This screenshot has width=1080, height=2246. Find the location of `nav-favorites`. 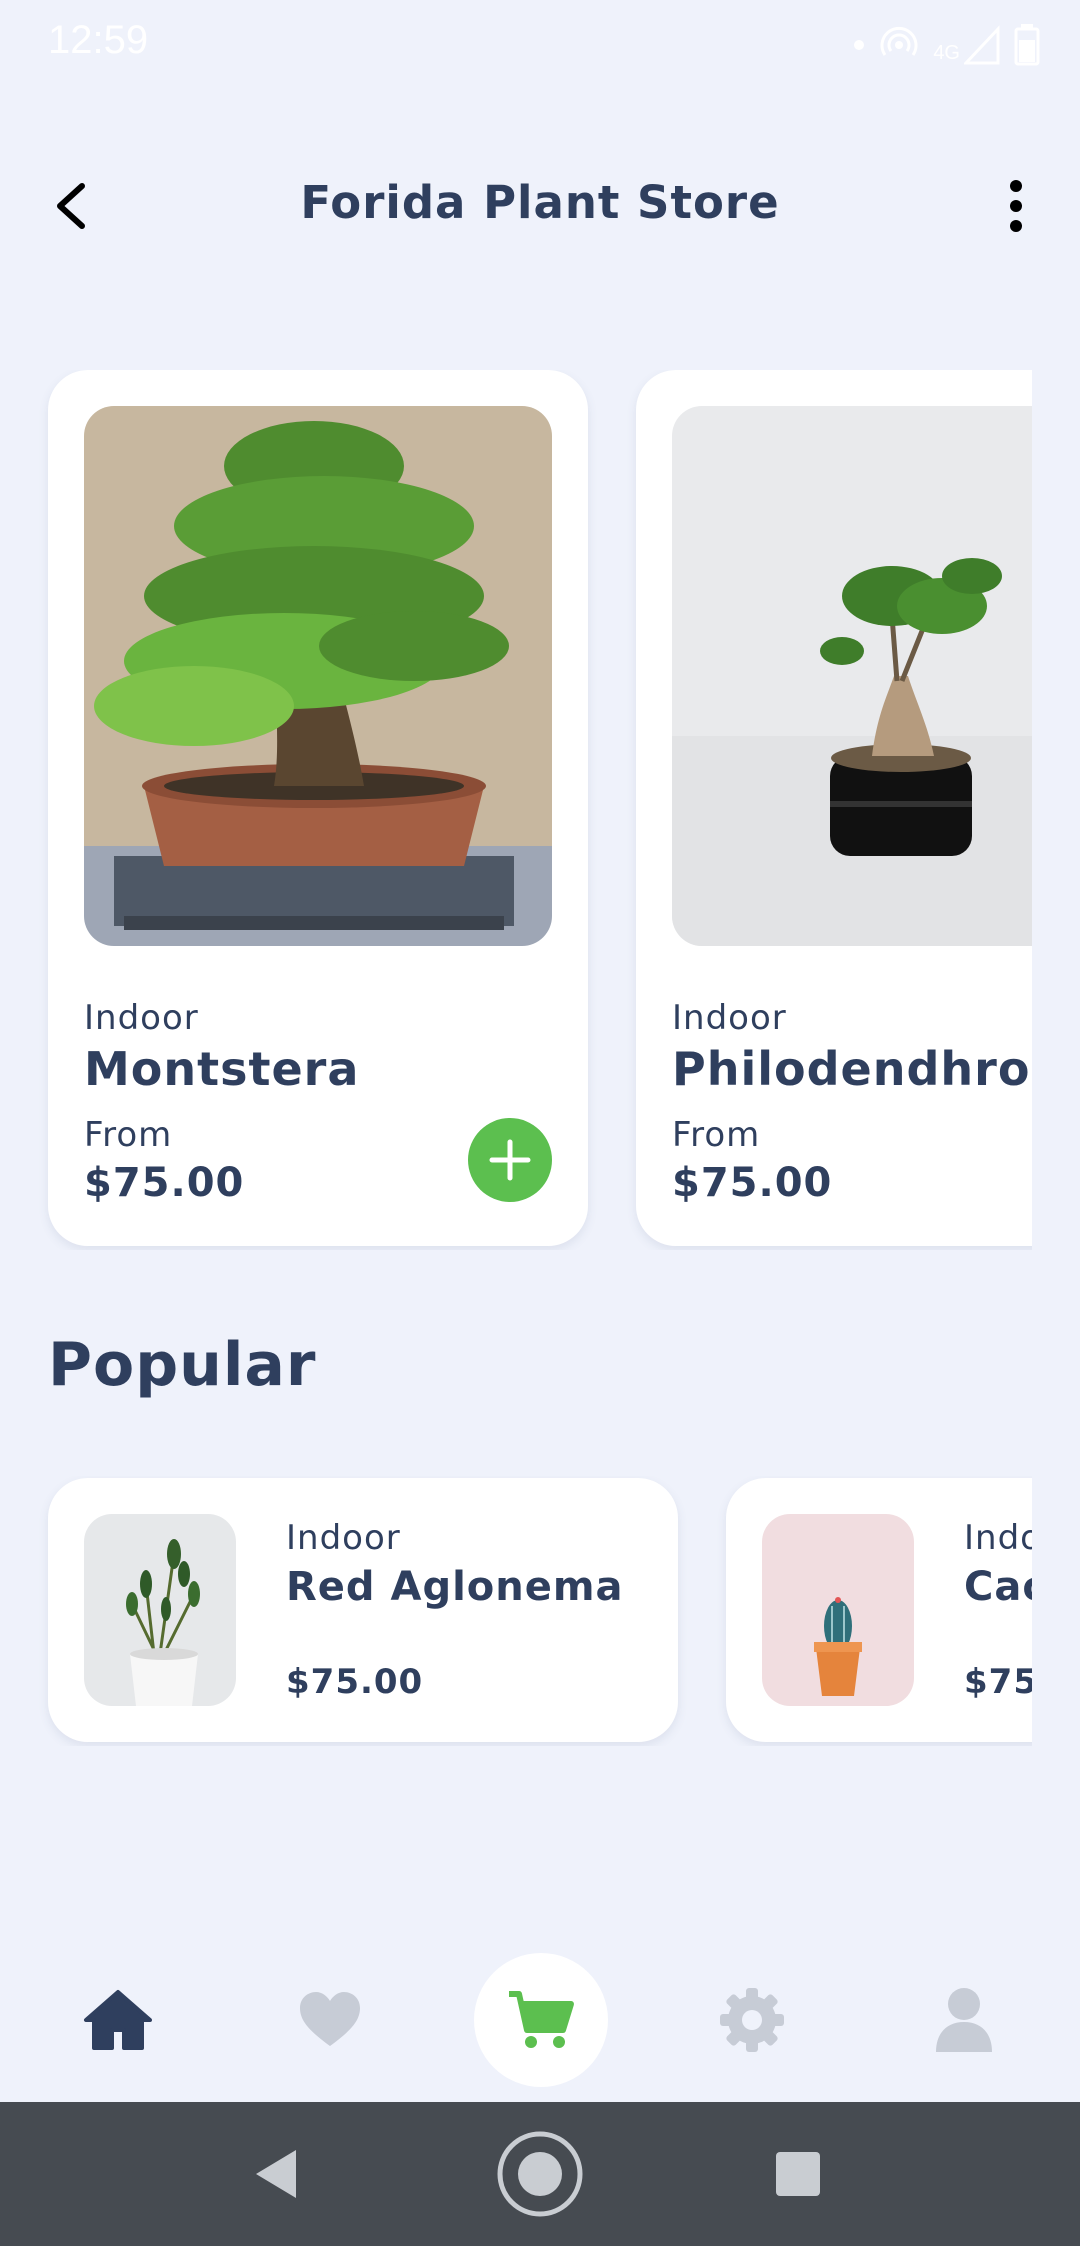

nav-favorites is located at coordinates (330, 2020).